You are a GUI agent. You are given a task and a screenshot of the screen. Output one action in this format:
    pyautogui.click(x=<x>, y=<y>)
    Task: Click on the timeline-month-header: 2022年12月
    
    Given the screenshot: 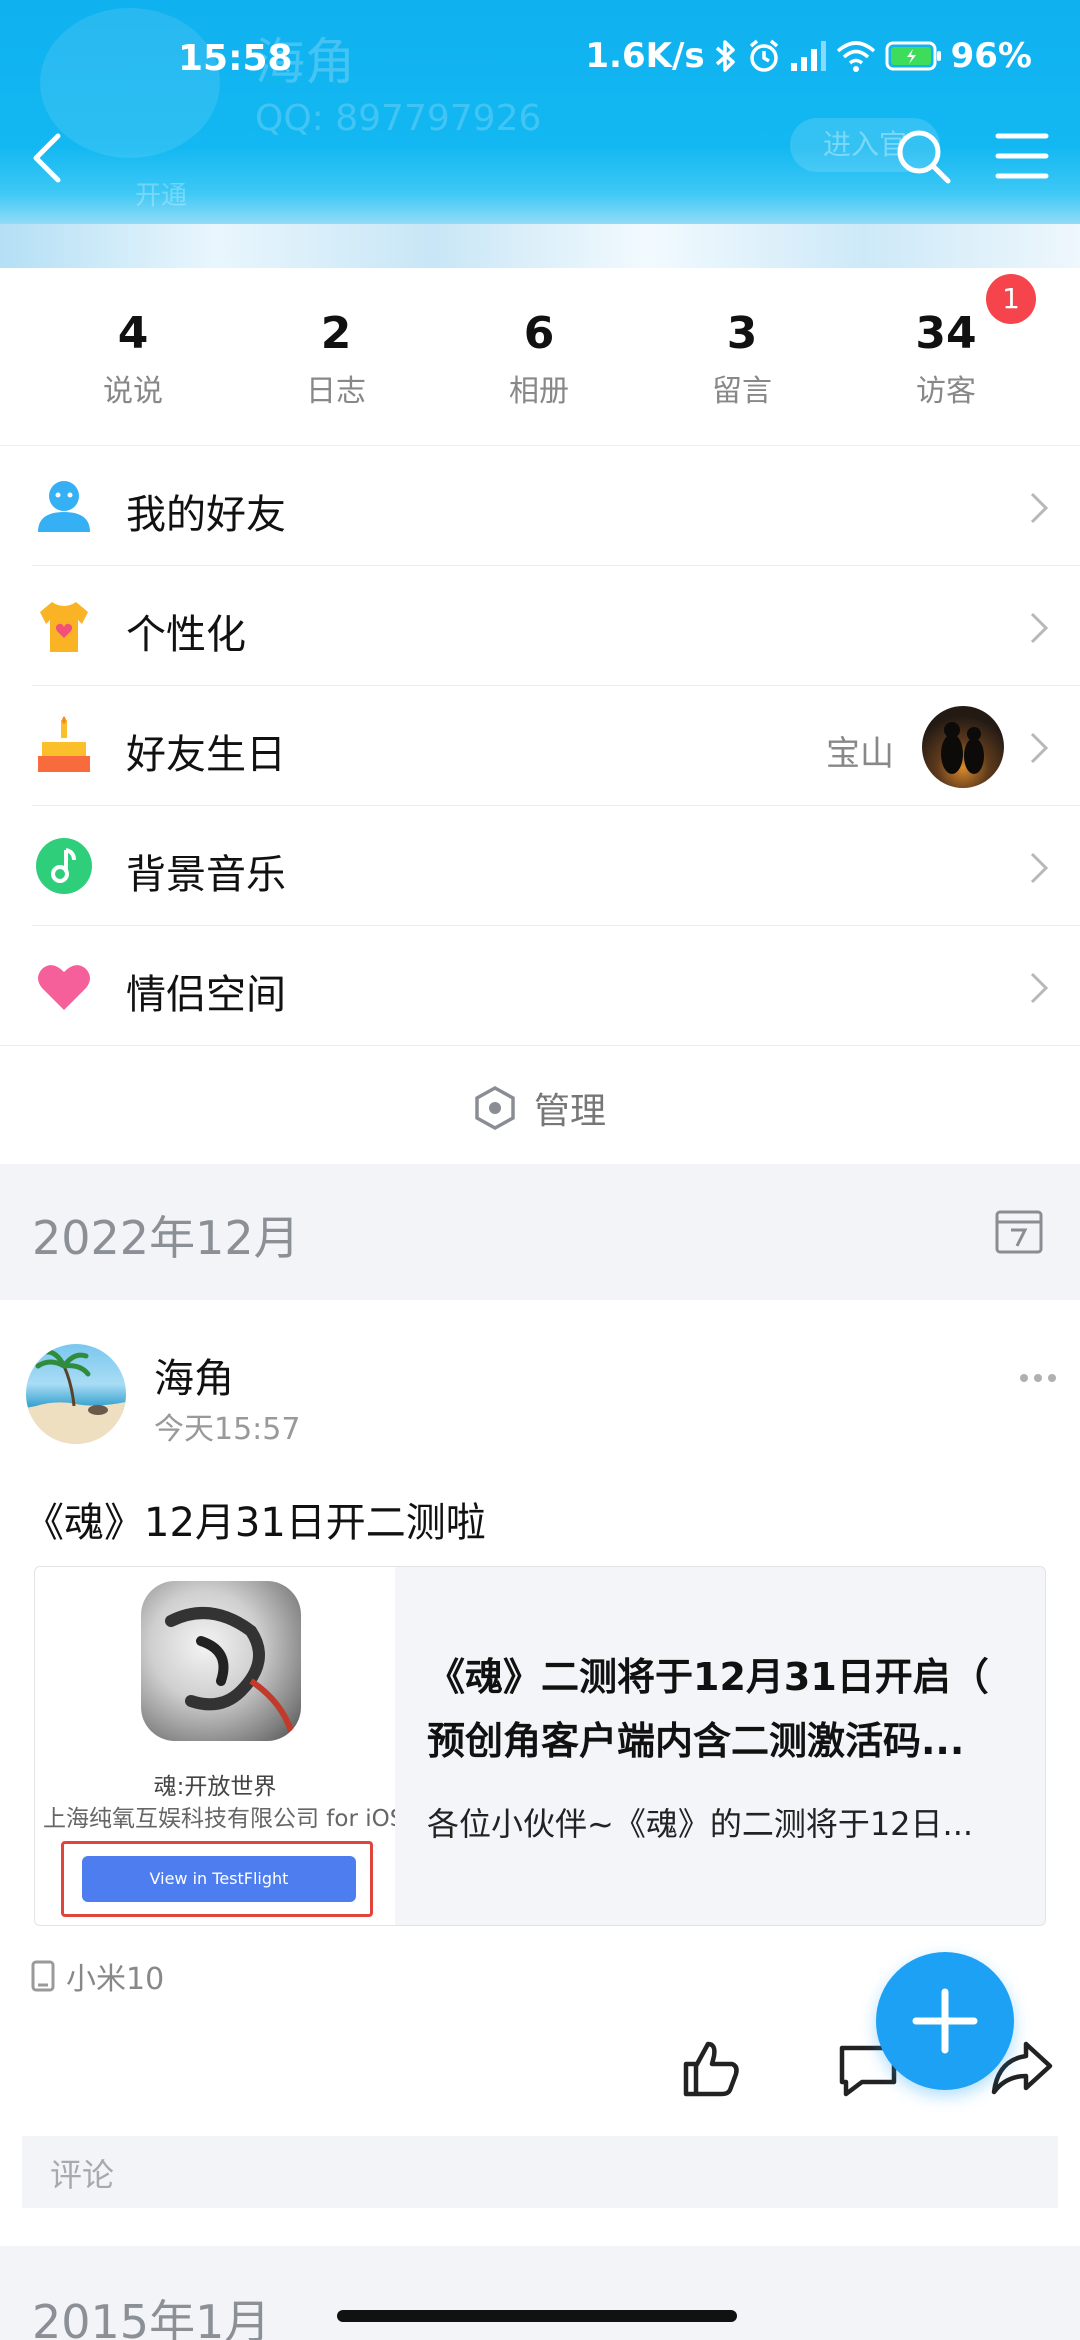 What is the action you would take?
    pyautogui.click(x=540, y=1232)
    